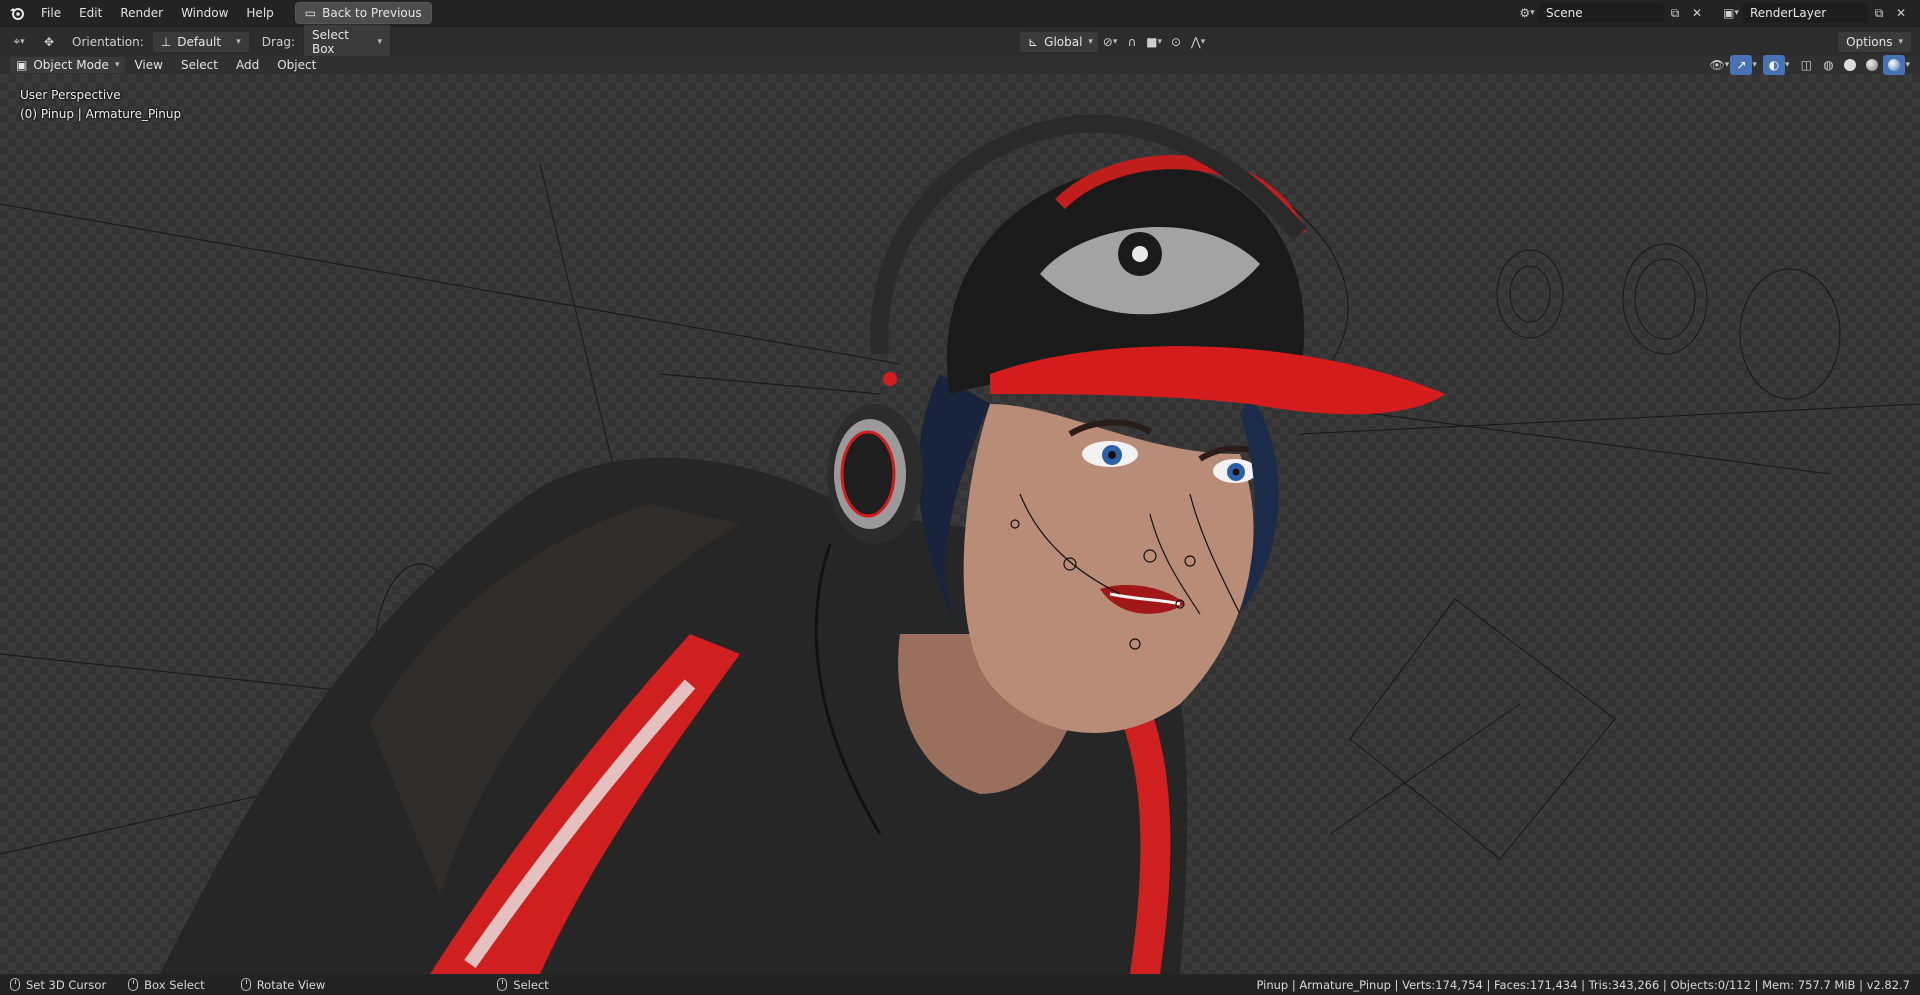 The width and height of the screenshot is (1920, 995). What do you see at coordinates (1869, 41) in the screenshot?
I see `options-label: Options` at bounding box center [1869, 41].